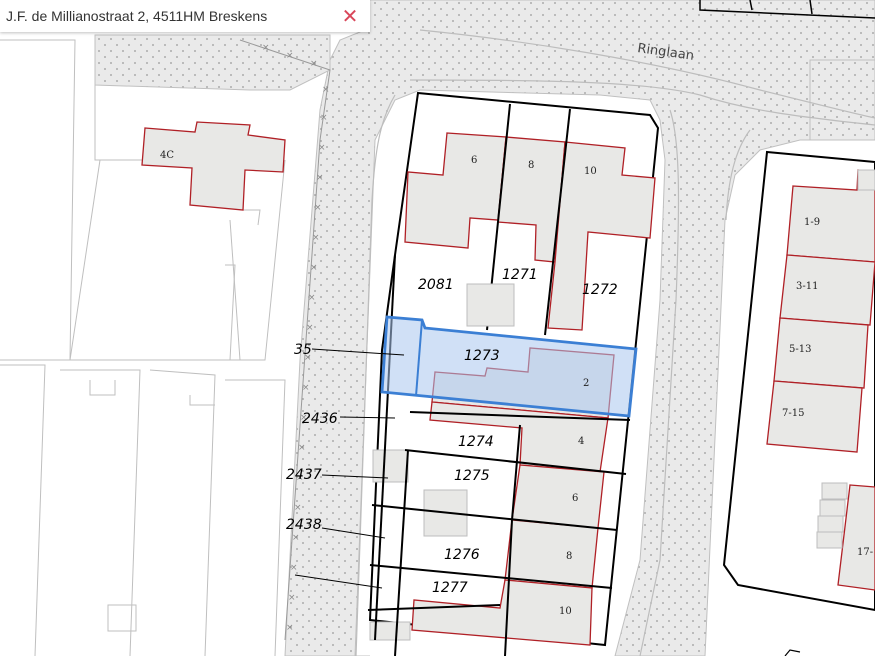 The width and height of the screenshot is (875, 656). What do you see at coordinates (551, 554) in the screenshot?
I see `building-8-south` at bounding box center [551, 554].